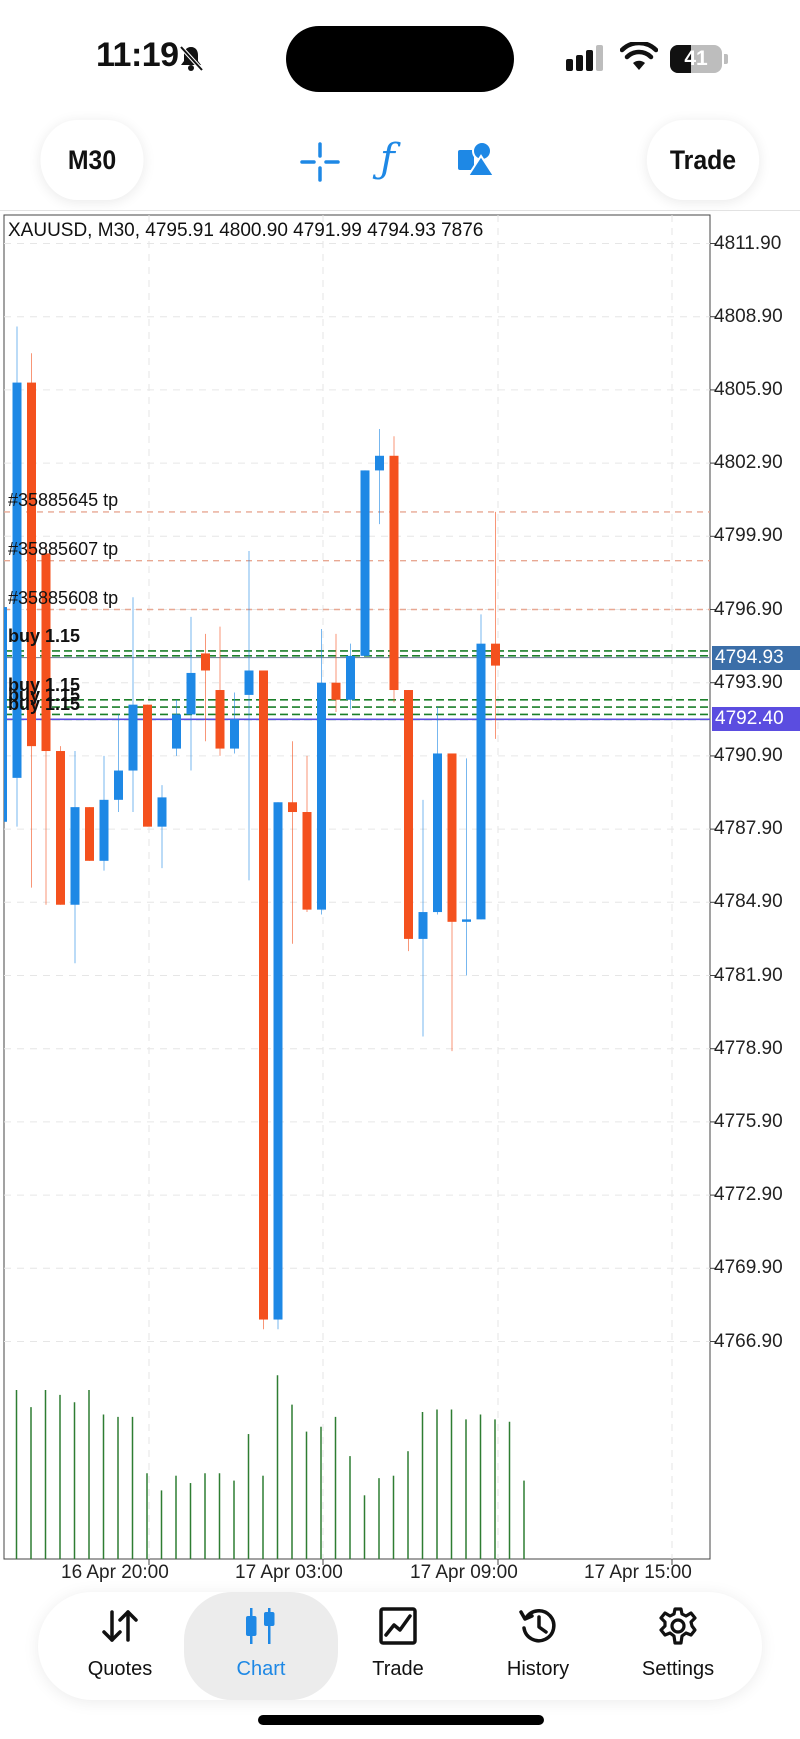 The width and height of the screenshot is (800, 1739). I want to click on price-axis-label: 4781.90, so click(748, 975).